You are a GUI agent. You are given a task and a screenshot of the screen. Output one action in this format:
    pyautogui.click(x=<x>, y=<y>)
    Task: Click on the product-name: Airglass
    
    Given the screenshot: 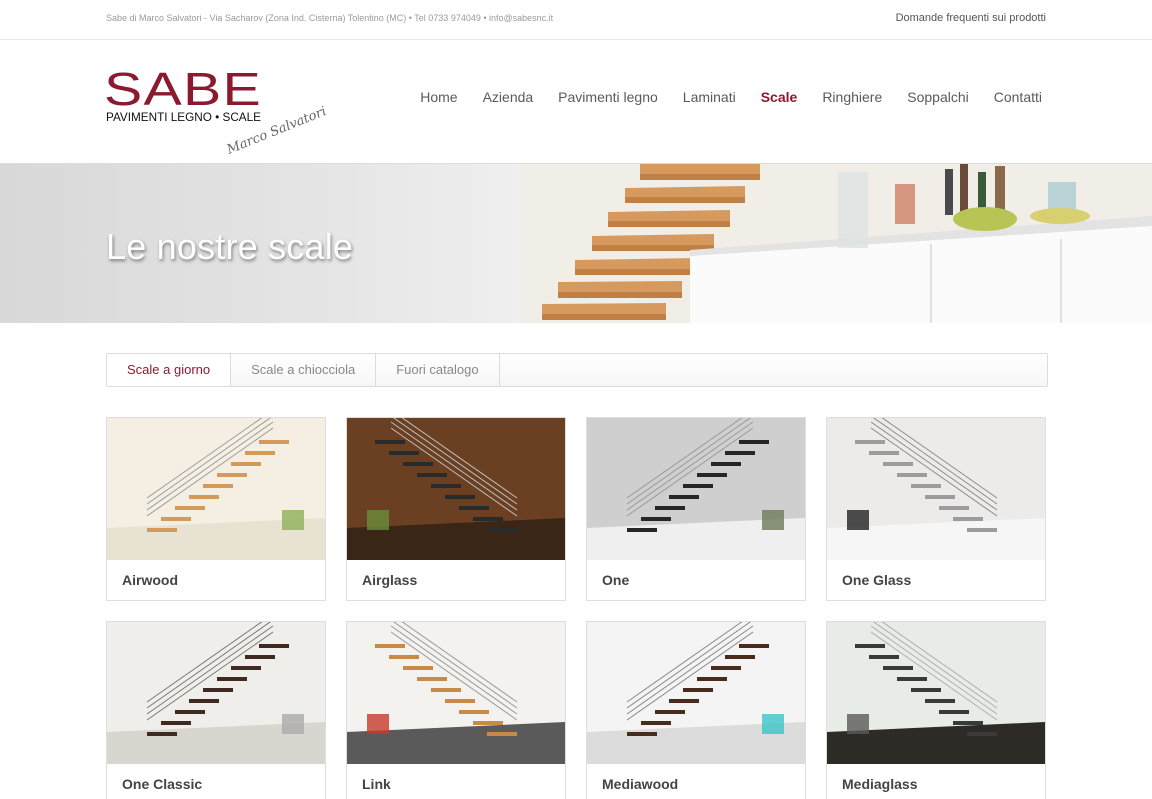 What is the action you would take?
    pyautogui.click(x=389, y=580)
    